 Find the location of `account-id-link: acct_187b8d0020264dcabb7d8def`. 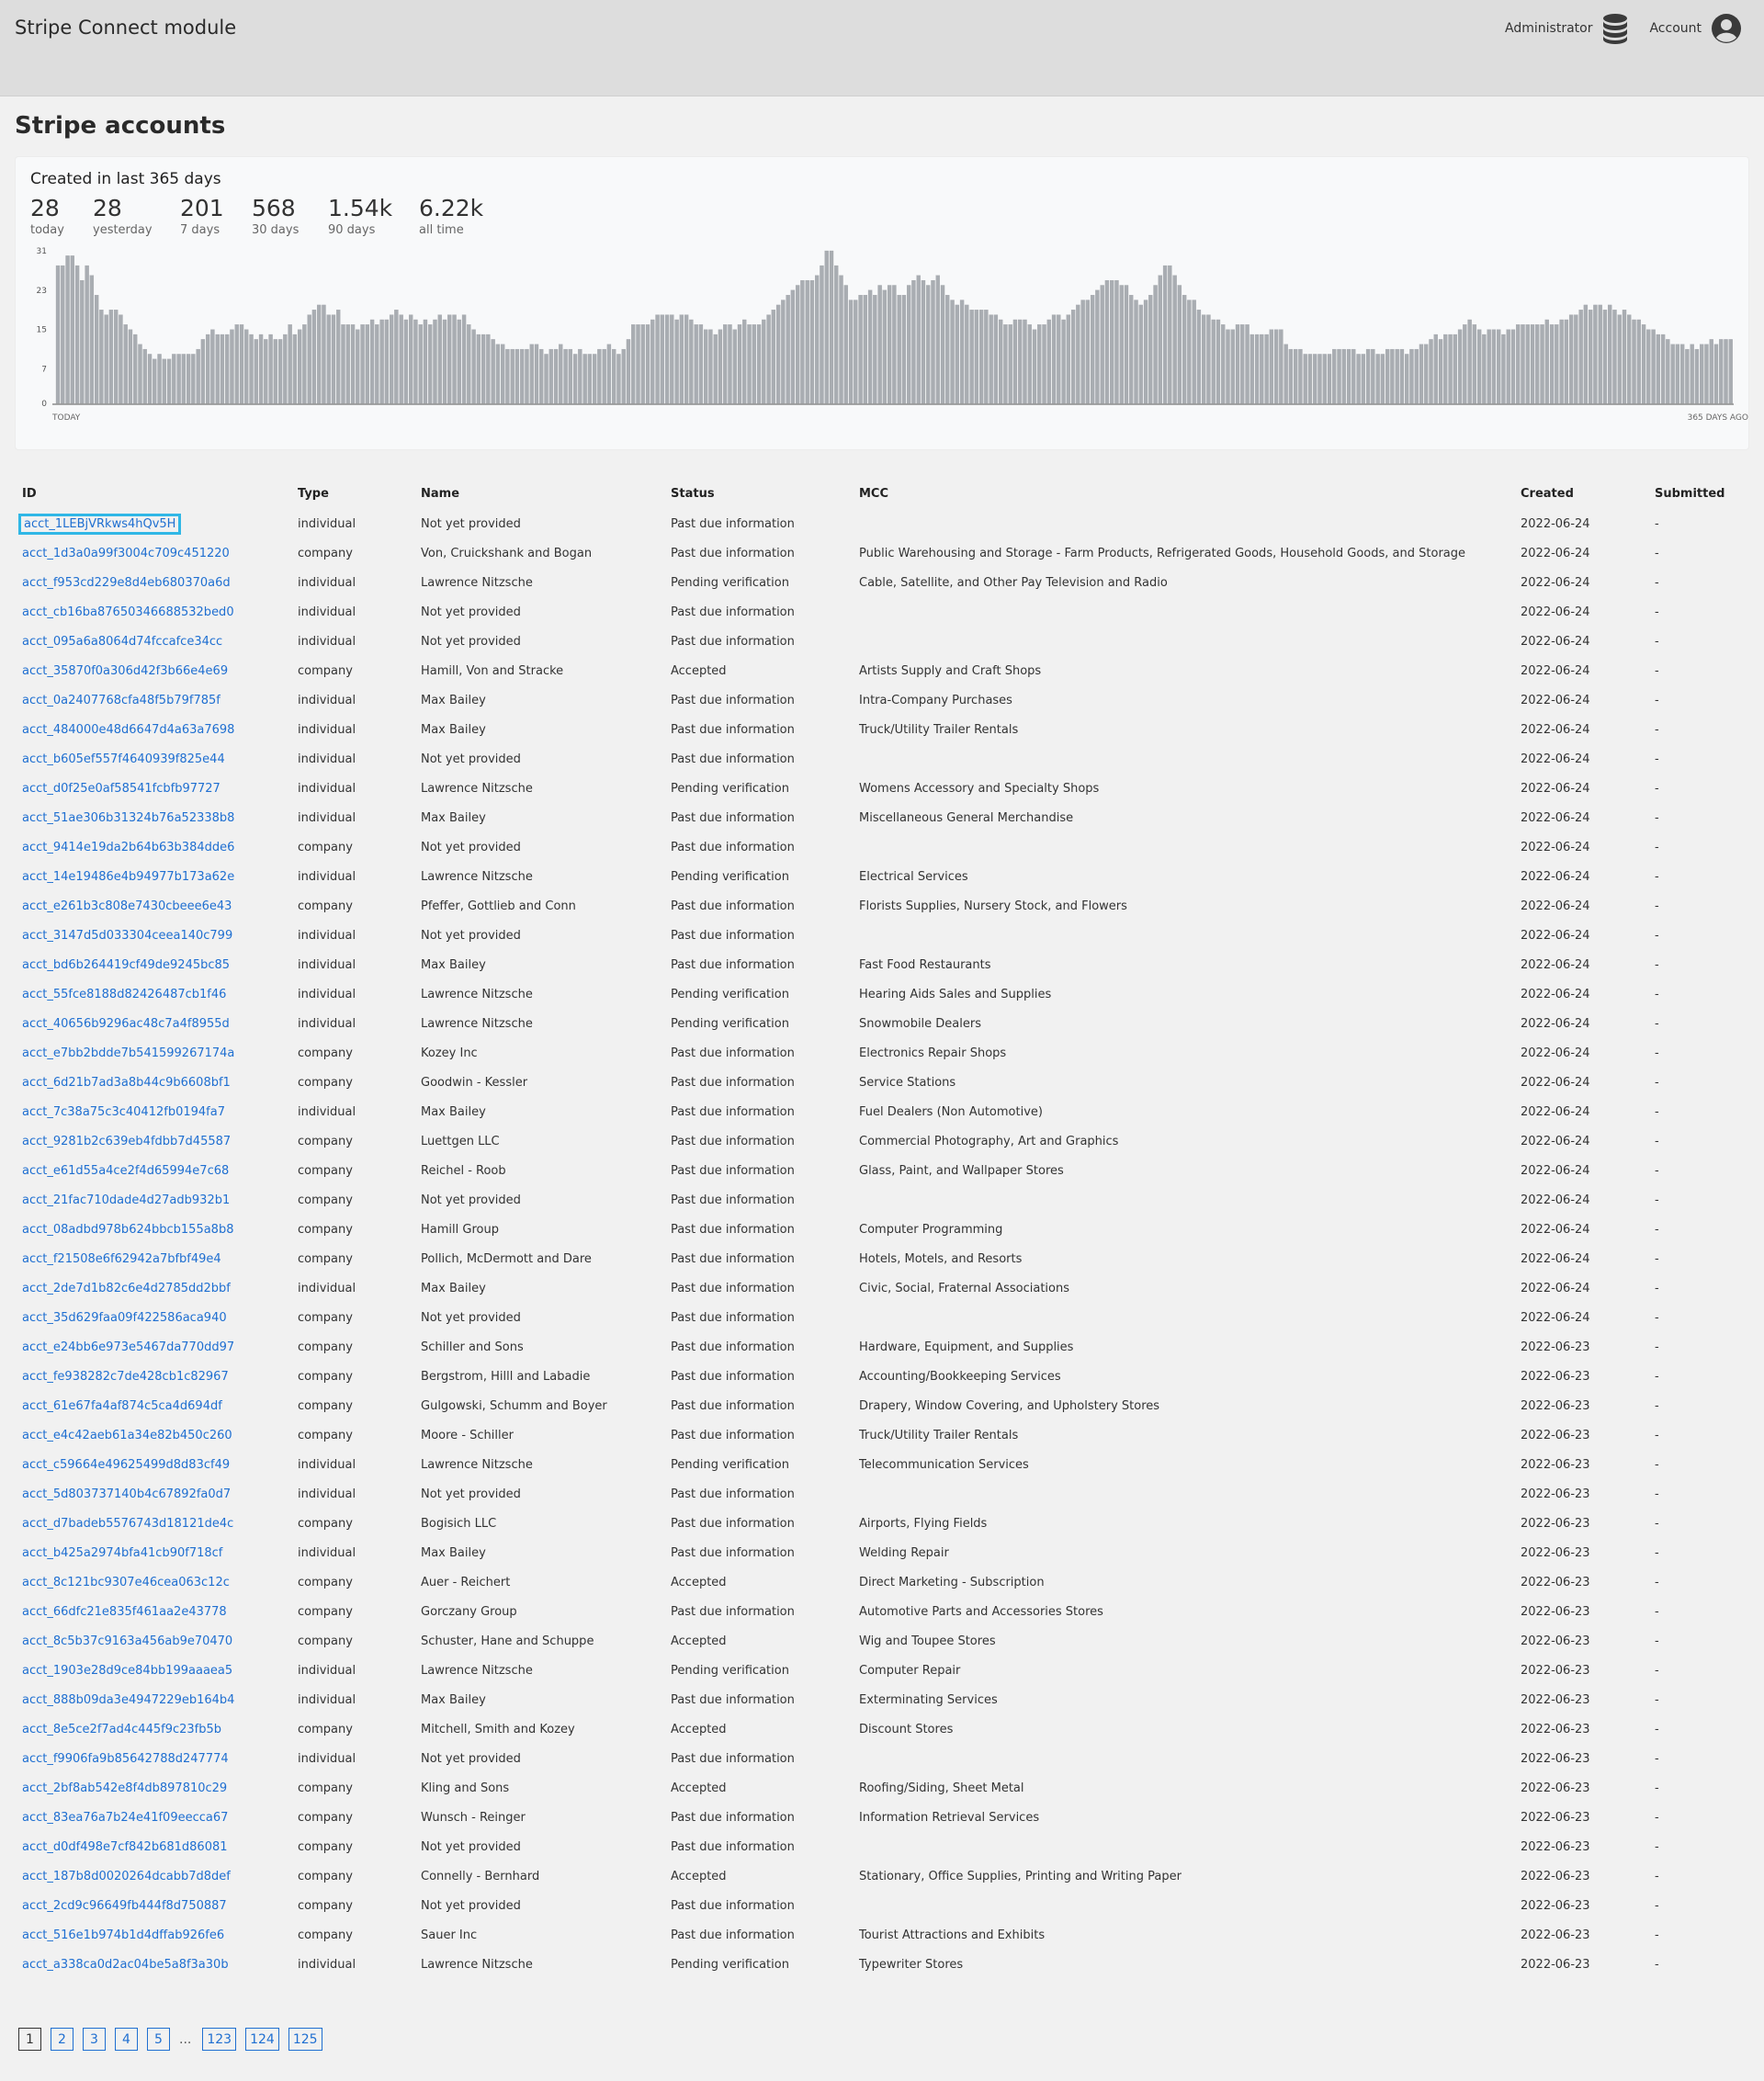

account-id-link: acct_187b8d0020264dcabb7d8def is located at coordinates (126, 1876).